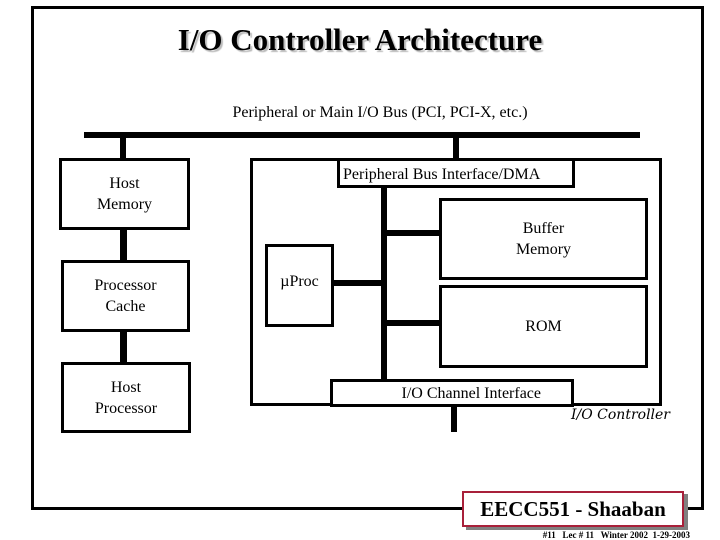 The width and height of the screenshot is (720, 540). I want to click on slide-title: I/O Controller Architecture, so click(360, 39).